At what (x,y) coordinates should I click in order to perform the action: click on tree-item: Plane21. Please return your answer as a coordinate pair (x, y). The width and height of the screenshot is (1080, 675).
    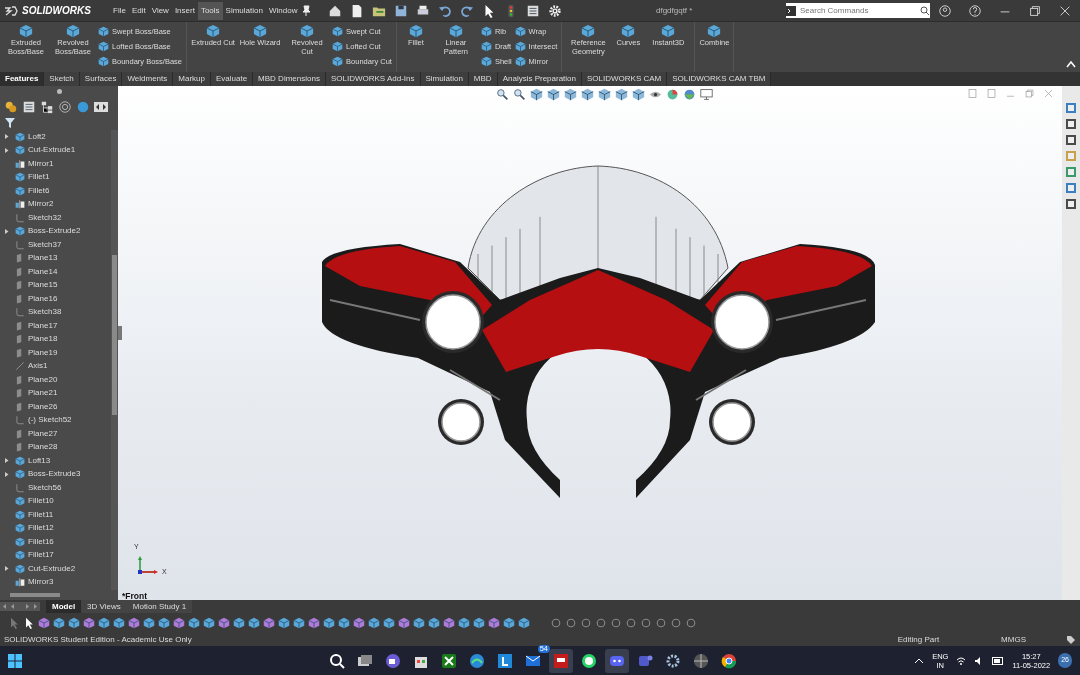
    Looking at the image, I should click on (43, 393).